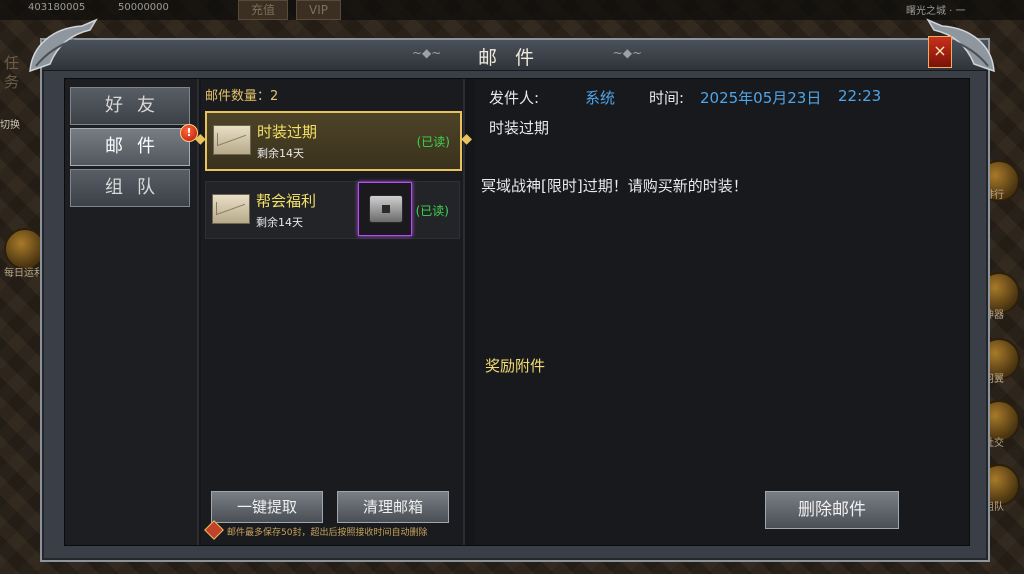 This screenshot has height=574, width=1024. Describe the element at coordinates (332, 210) in the screenshot. I see `mail-item: 帮会福利 剩余14天 (已读)` at that location.